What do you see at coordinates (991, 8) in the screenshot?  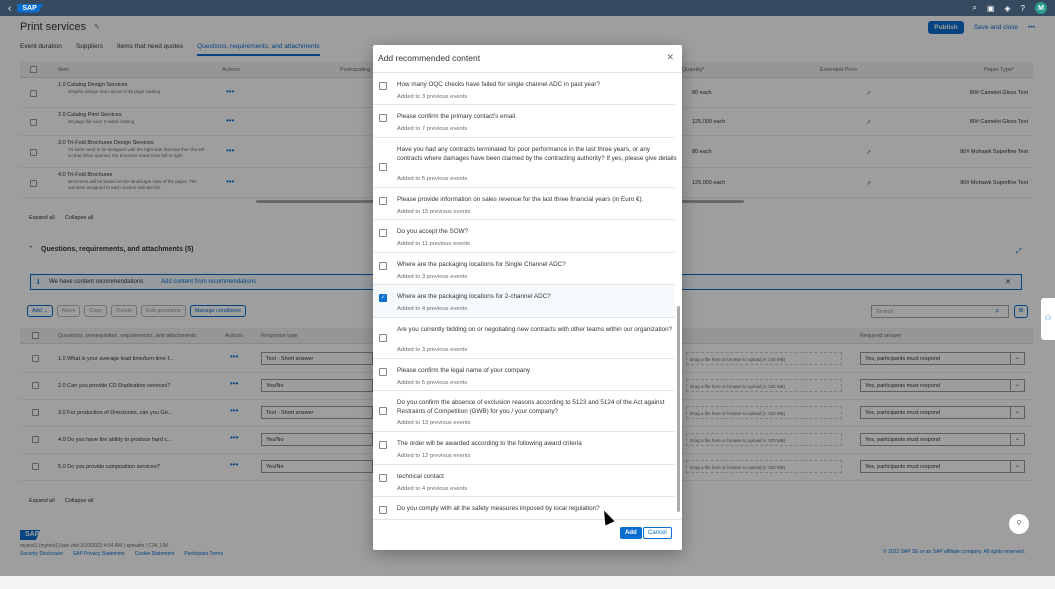 I see `cart-icon: ▣` at bounding box center [991, 8].